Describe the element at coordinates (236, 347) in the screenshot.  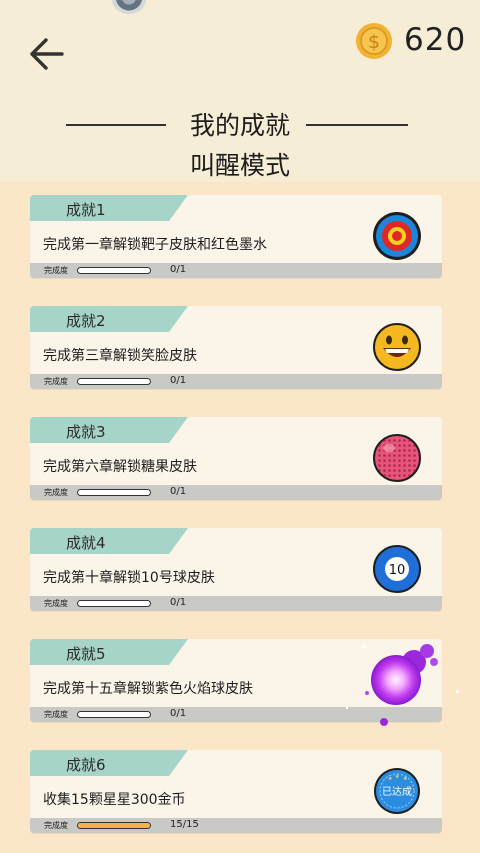
I see `achievement-card: 成就2 完成第三章解锁笑脸皮肤 完成度 0/1` at that location.